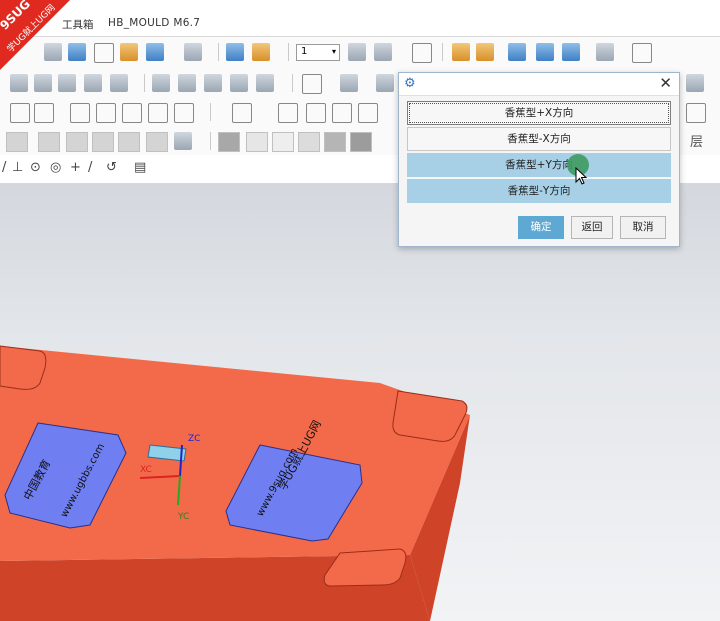 This screenshot has width=720, height=621. What do you see at coordinates (410, 83) in the screenshot?
I see `gear-icon: ⚙` at bounding box center [410, 83].